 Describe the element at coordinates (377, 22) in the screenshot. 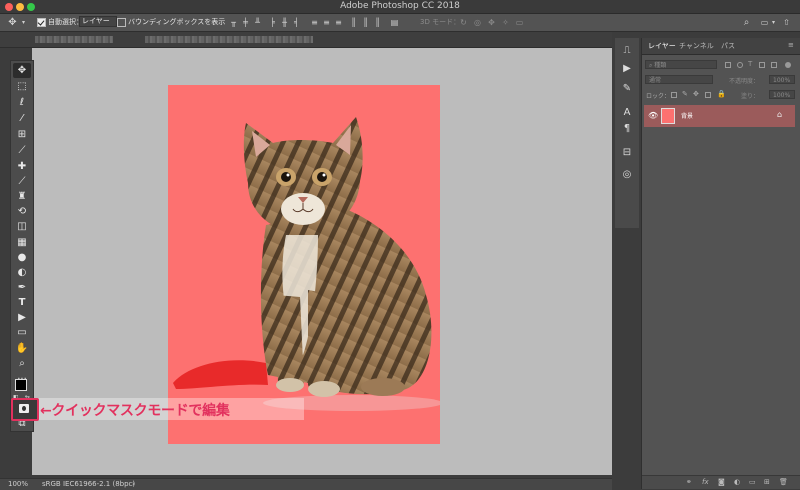

I see `distribute-right-icon: ║` at that location.